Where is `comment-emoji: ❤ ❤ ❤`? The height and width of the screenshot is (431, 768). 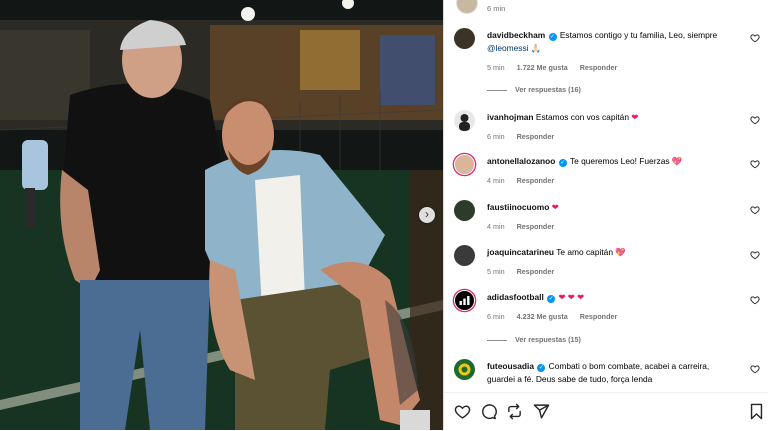
comment-emoji: ❤ ❤ ❤ is located at coordinates (571, 297).